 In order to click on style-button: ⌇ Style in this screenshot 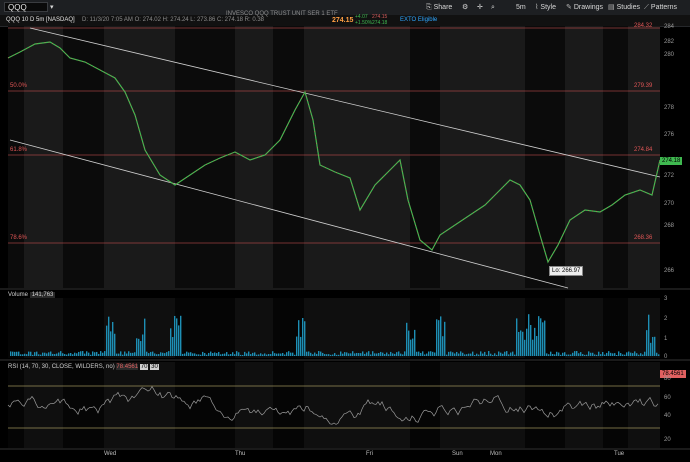, I will do `click(545, 7)`.